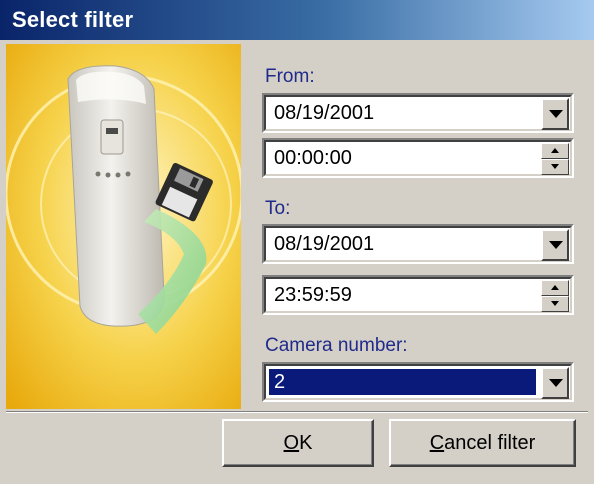 The image size is (594, 484). What do you see at coordinates (280, 382) in the screenshot?
I see `camera-number-value: 2` at bounding box center [280, 382].